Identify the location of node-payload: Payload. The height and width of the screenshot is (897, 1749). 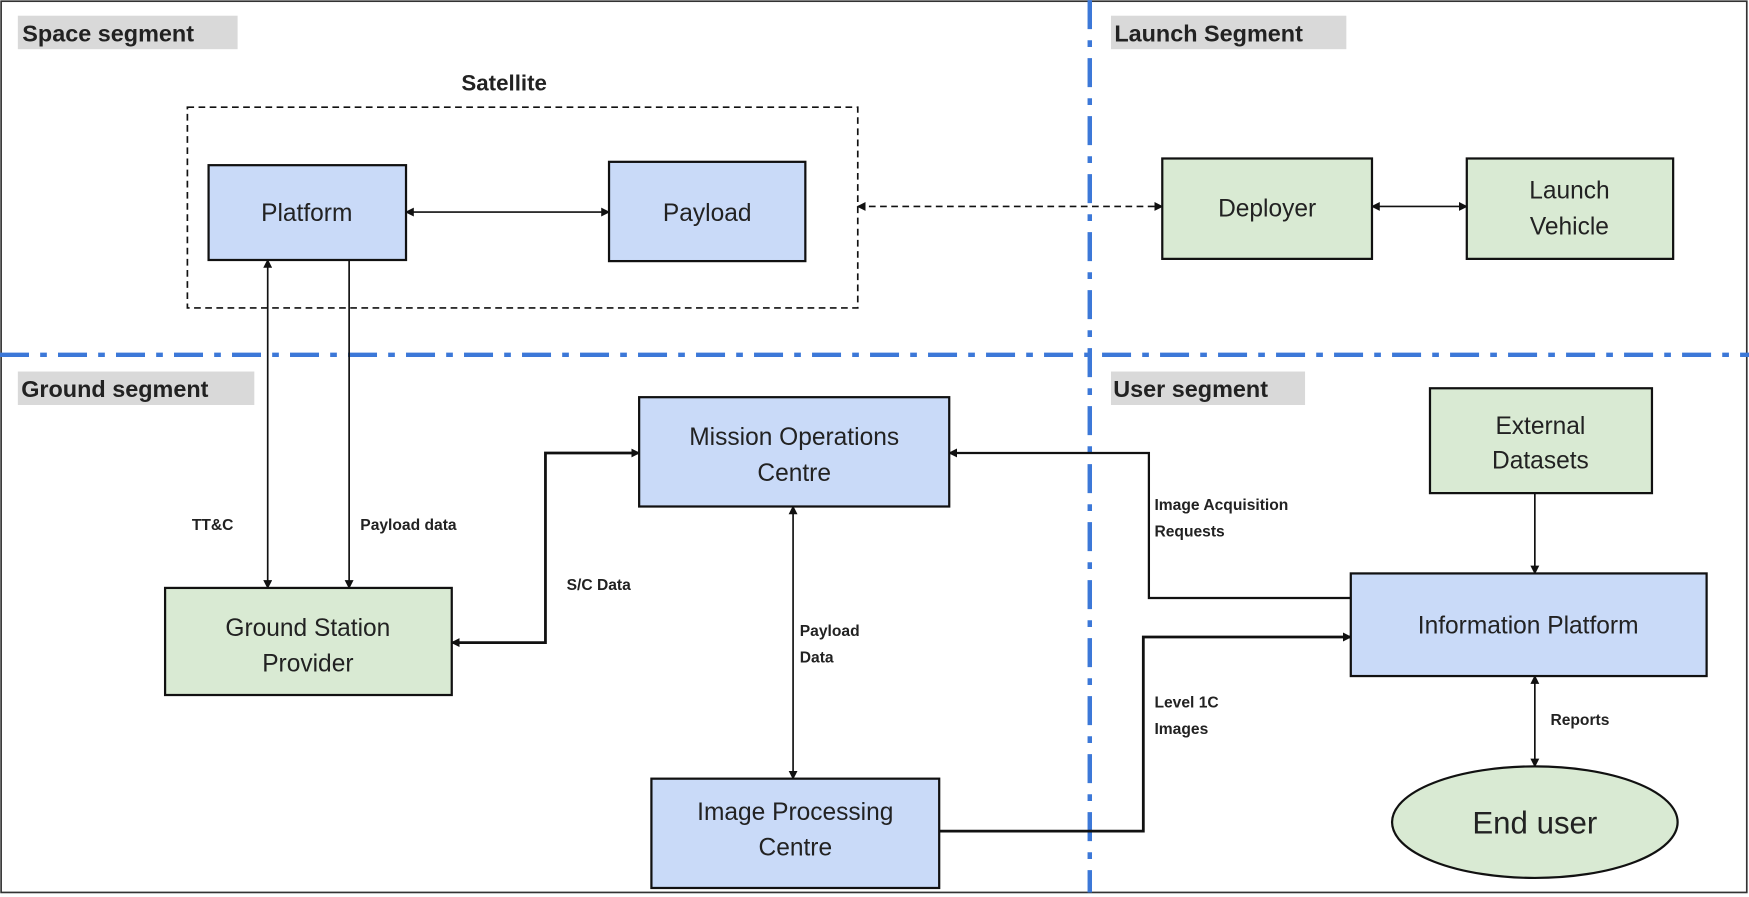
(707, 211).